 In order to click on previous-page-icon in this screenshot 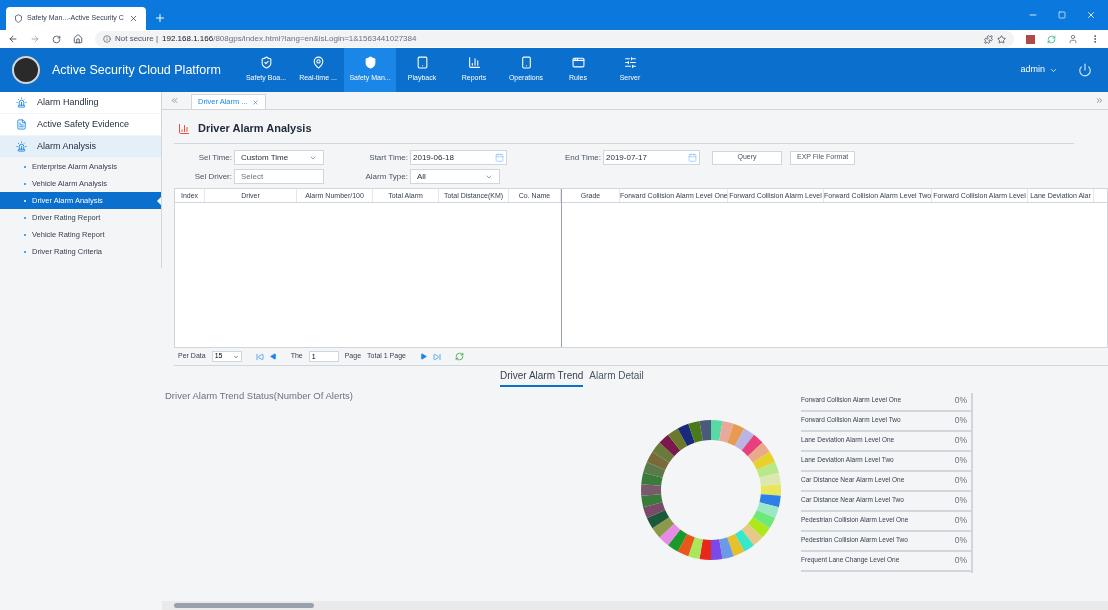, I will do `click(273, 356)`.